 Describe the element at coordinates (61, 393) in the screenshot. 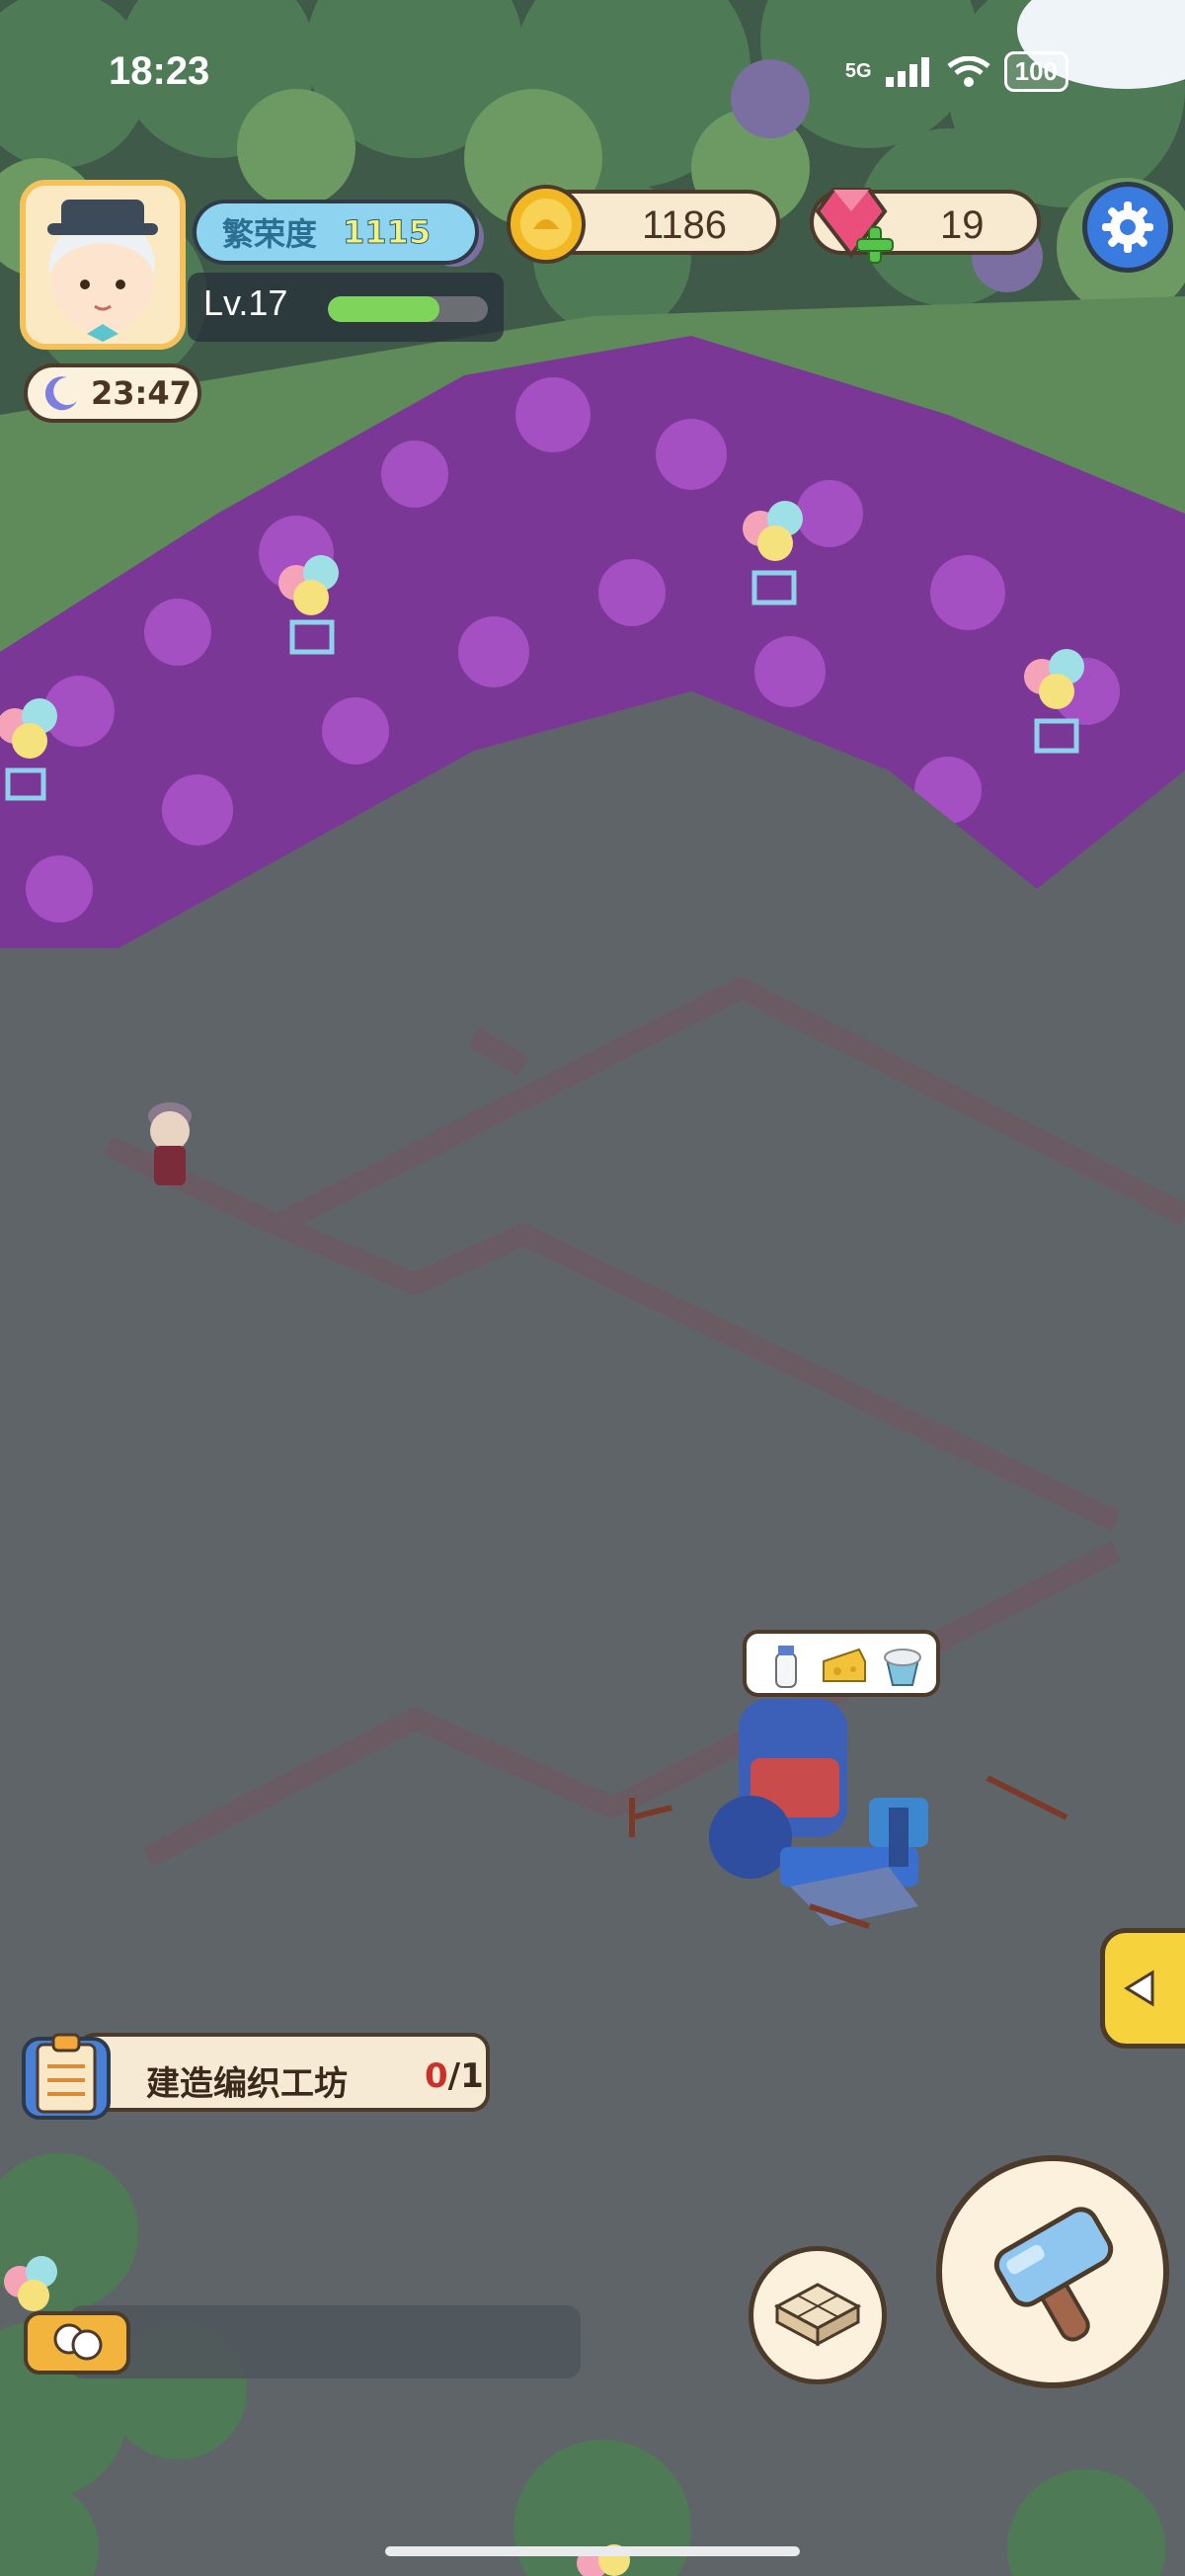

I see `moon-icon` at that location.